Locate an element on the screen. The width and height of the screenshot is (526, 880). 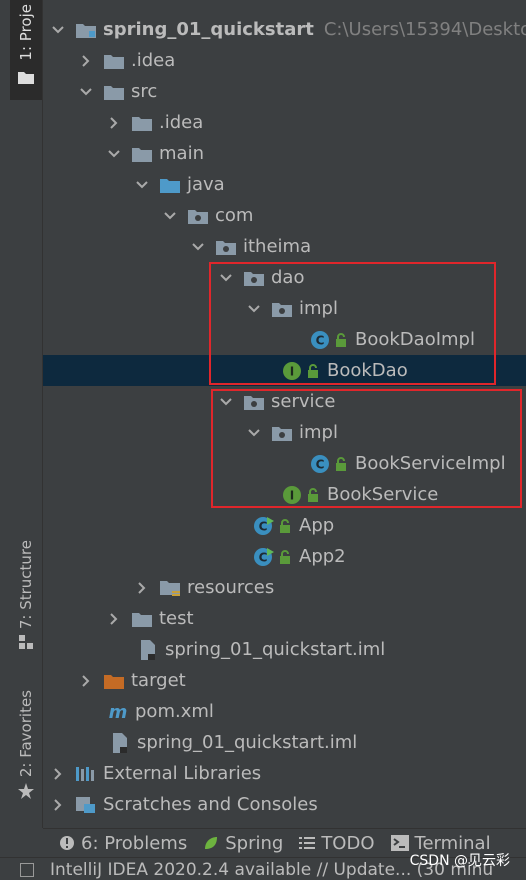
maven-icon: m is located at coordinates (118, 712).